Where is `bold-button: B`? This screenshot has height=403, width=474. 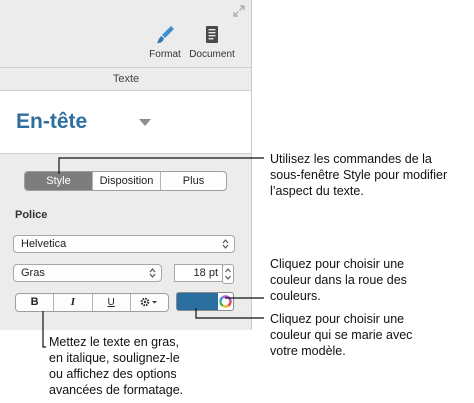
bold-button: B is located at coordinates (34, 302).